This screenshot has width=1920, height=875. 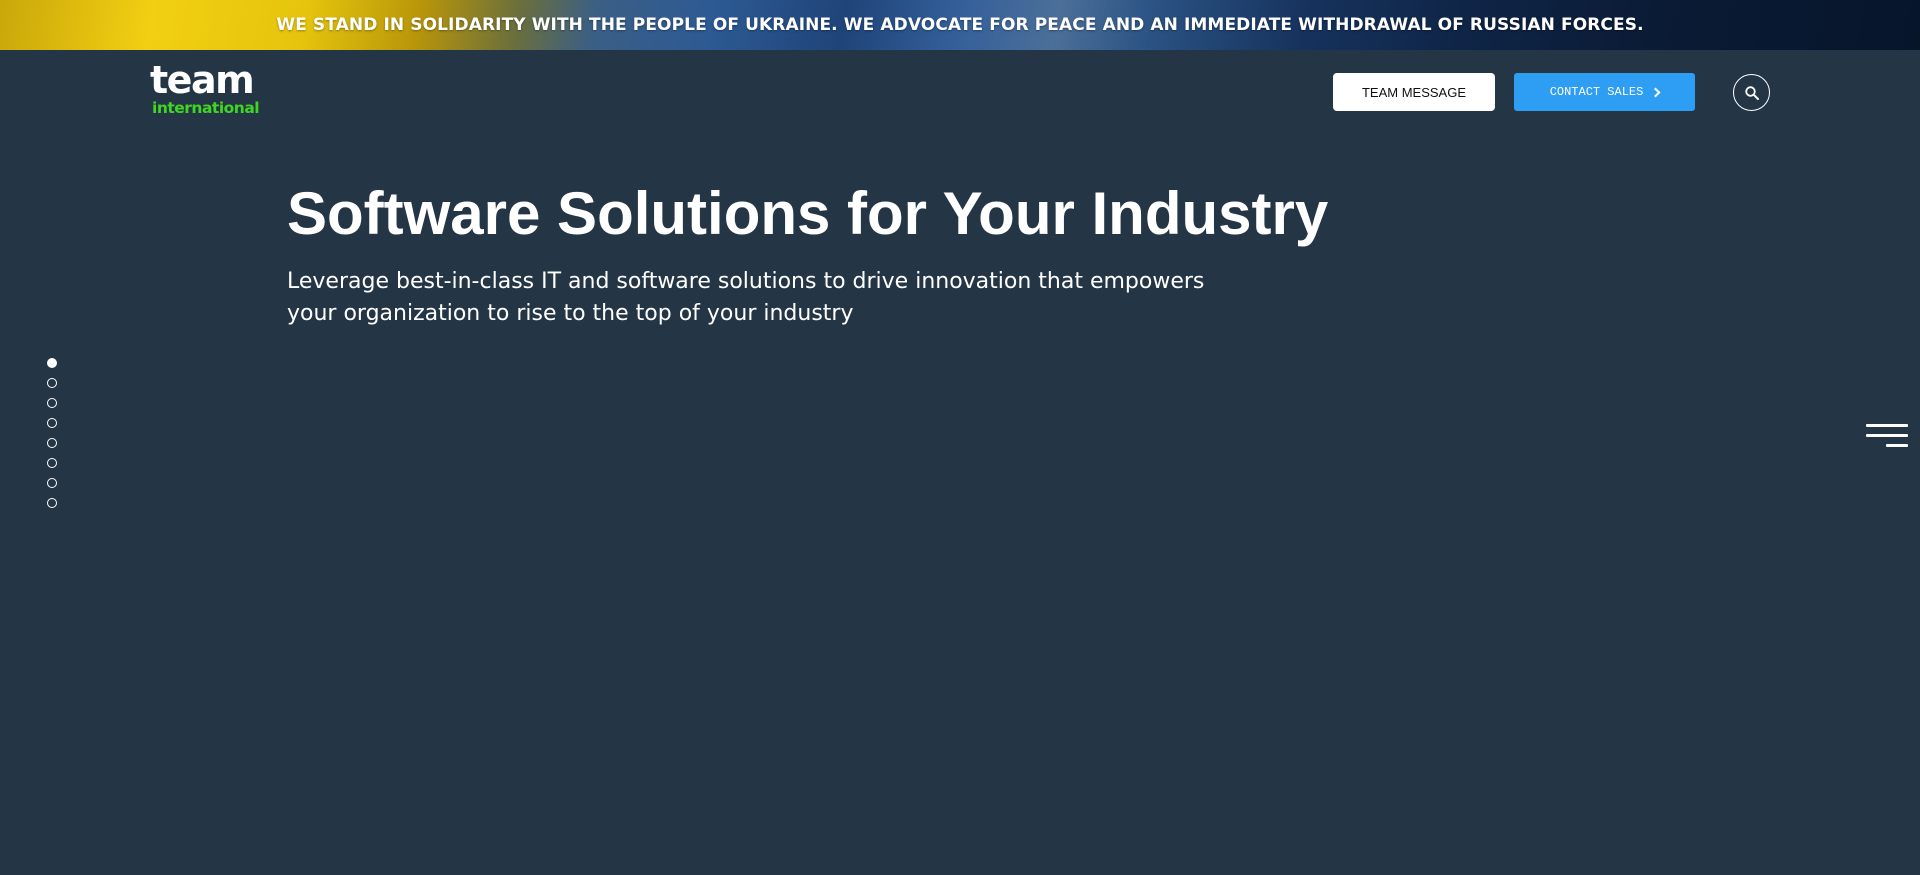 I want to click on search-icon, so click(x=1751, y=92).